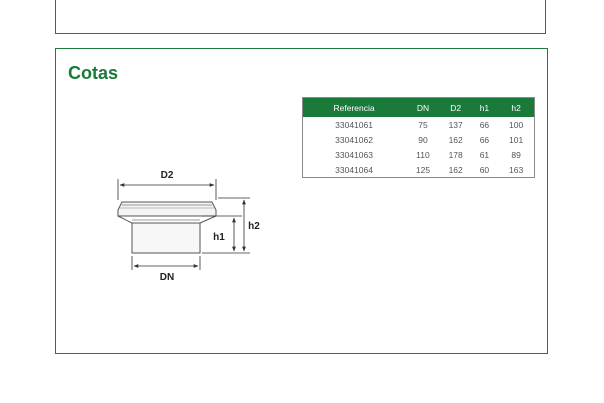 The width and height of the screenshot is (604, 403). What do you see at coordinates (455, 154) in the screenshot?
I see `cell-d2: 178` at bounding box center [455, 154].